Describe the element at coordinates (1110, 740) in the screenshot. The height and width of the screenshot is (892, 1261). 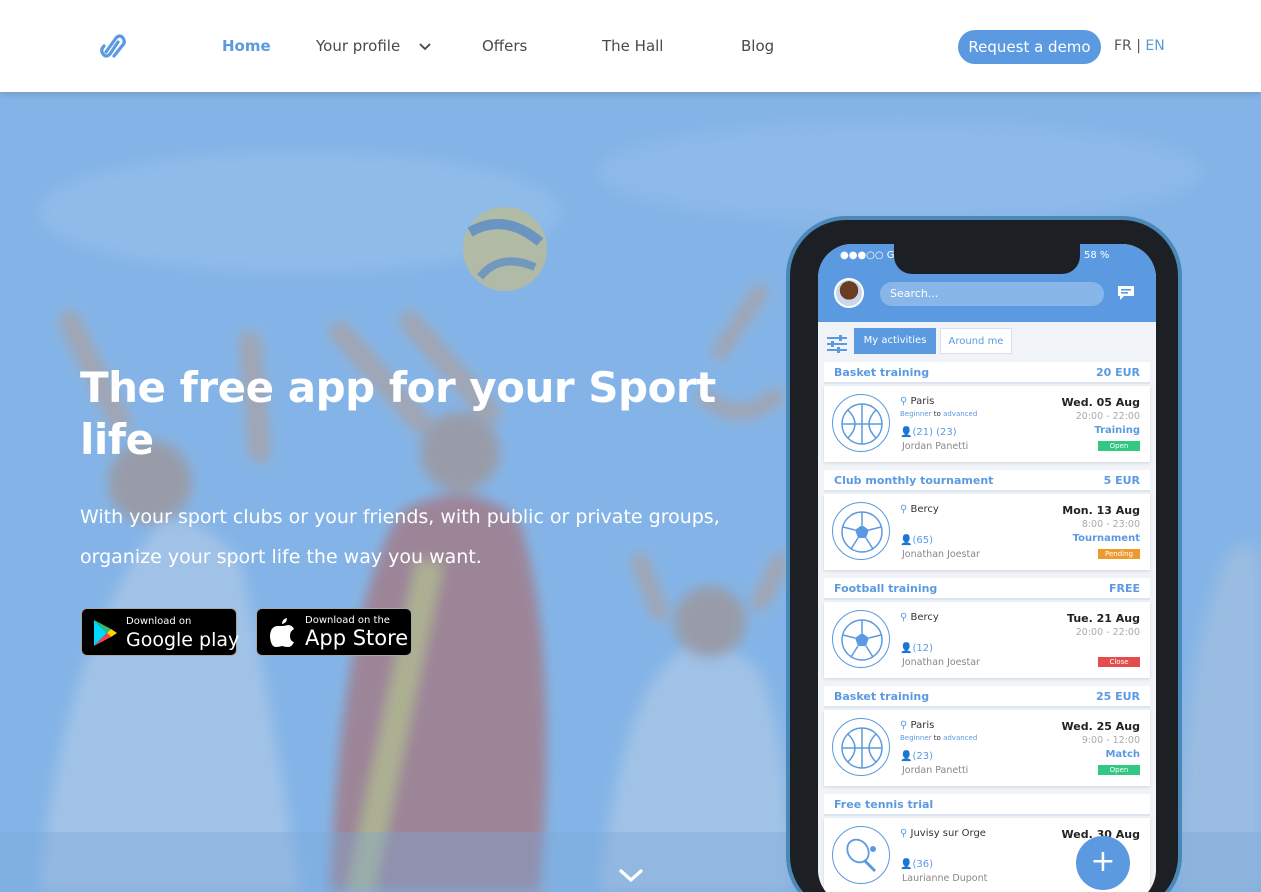
I see `activity-time: 9:00 - 12:00` at that location.